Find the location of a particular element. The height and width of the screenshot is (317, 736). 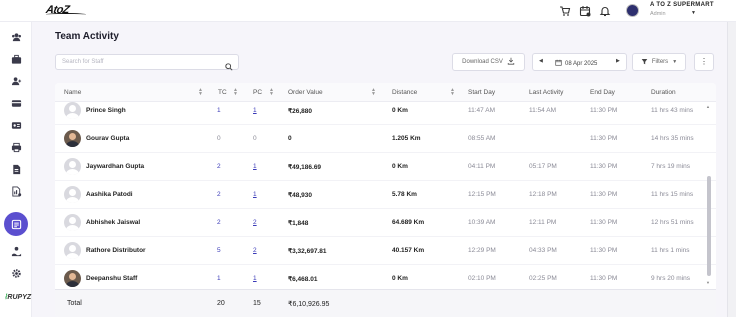

filters-button: Filters ▼ is located at coordinates (659, 62).